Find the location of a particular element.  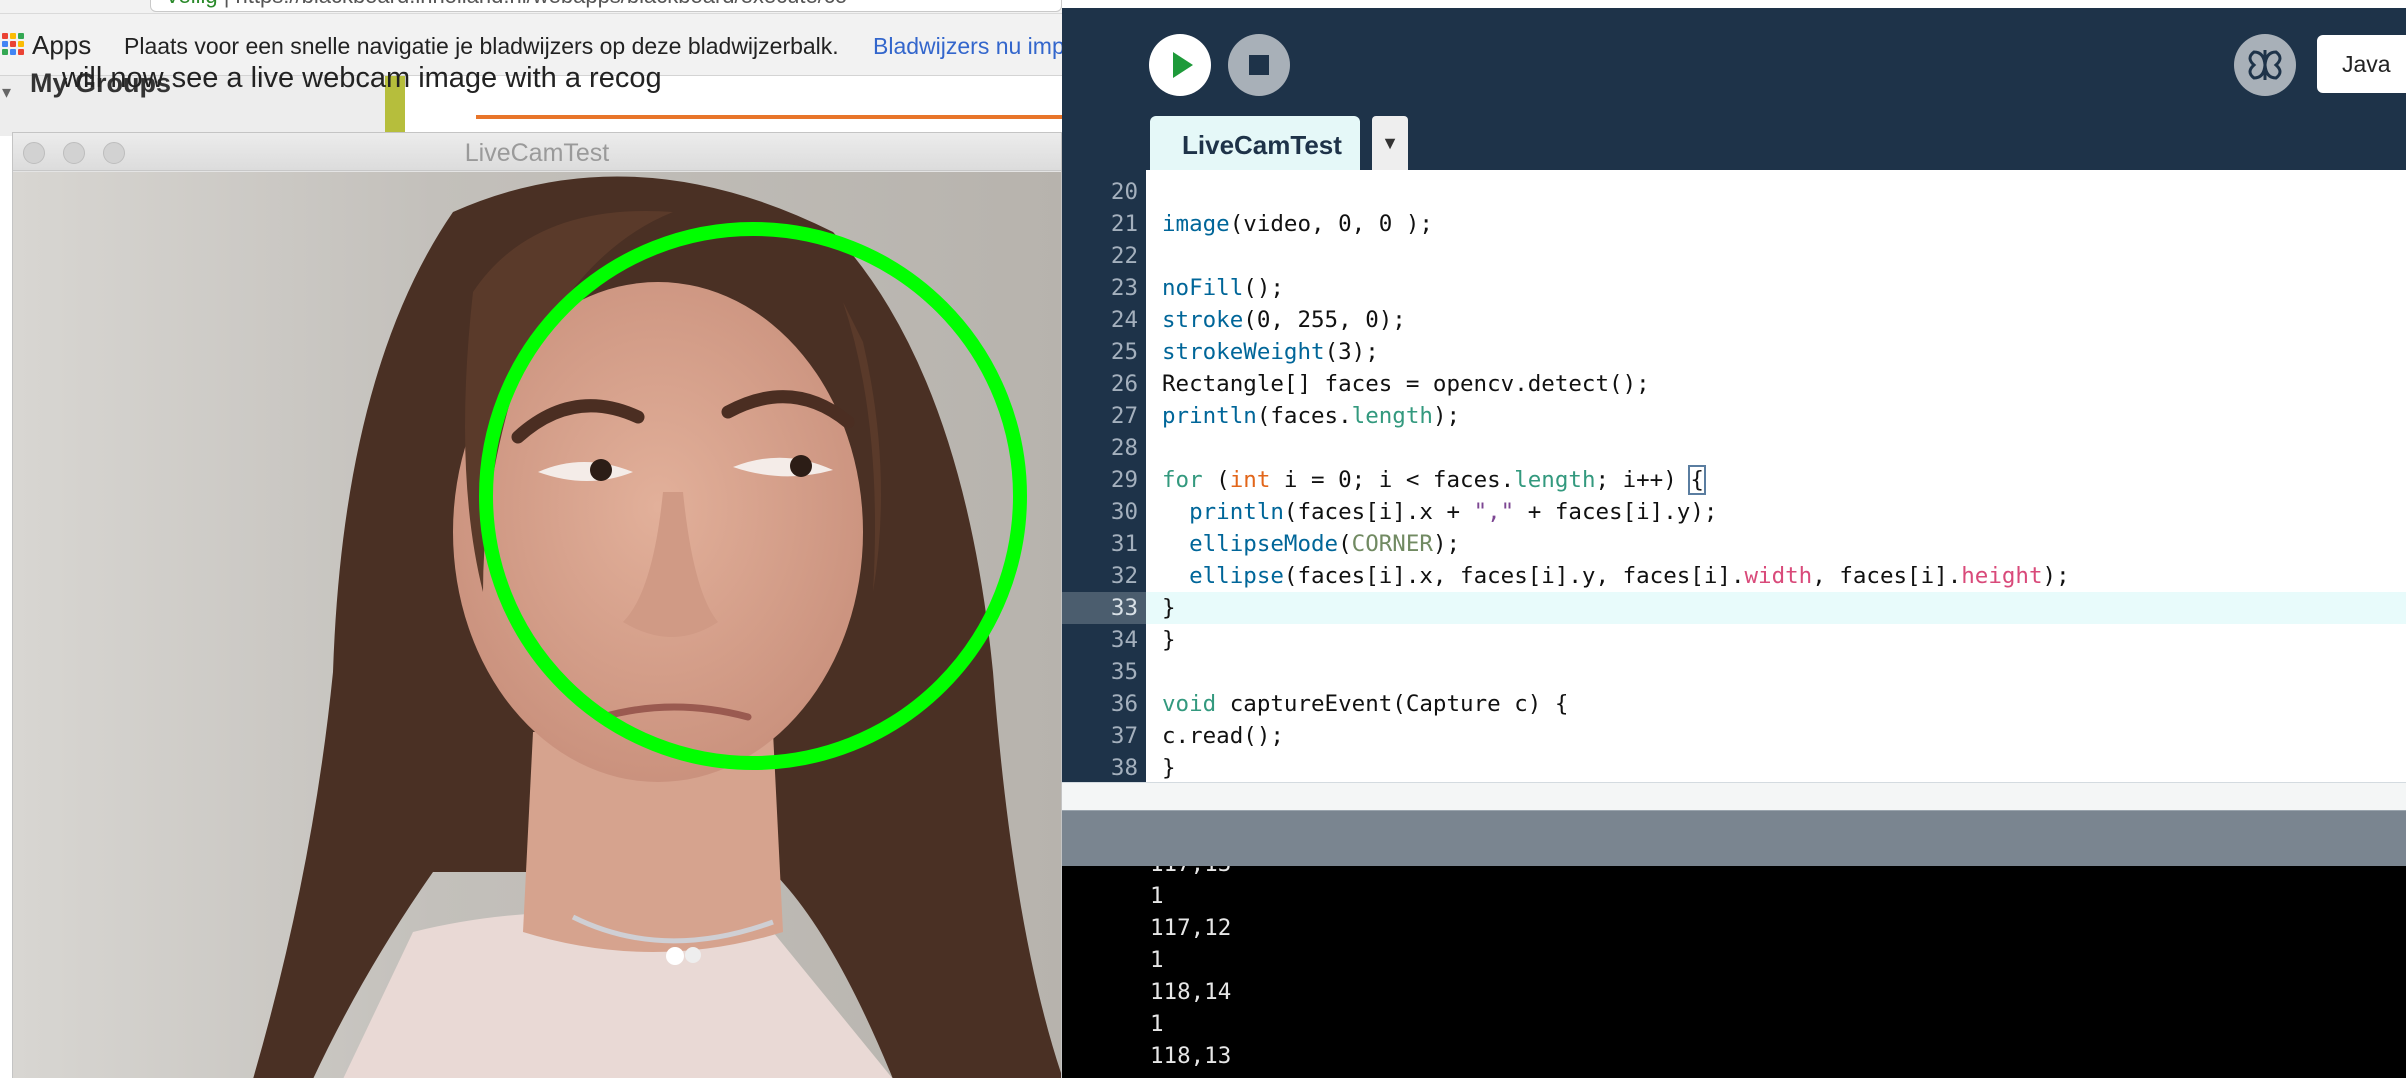

code-line: 22 is located at coordinates (1734, 256).